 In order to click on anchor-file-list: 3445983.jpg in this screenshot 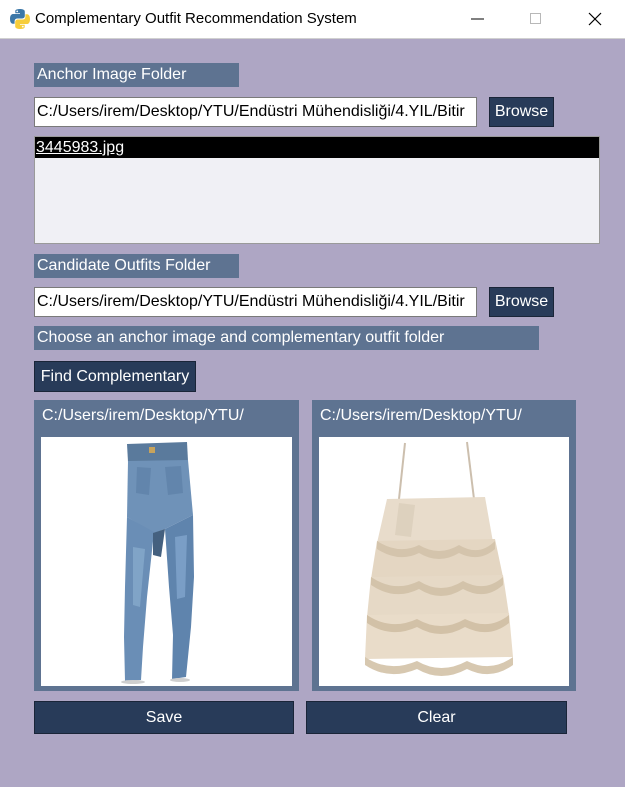, I will do `click(317, 190)`.